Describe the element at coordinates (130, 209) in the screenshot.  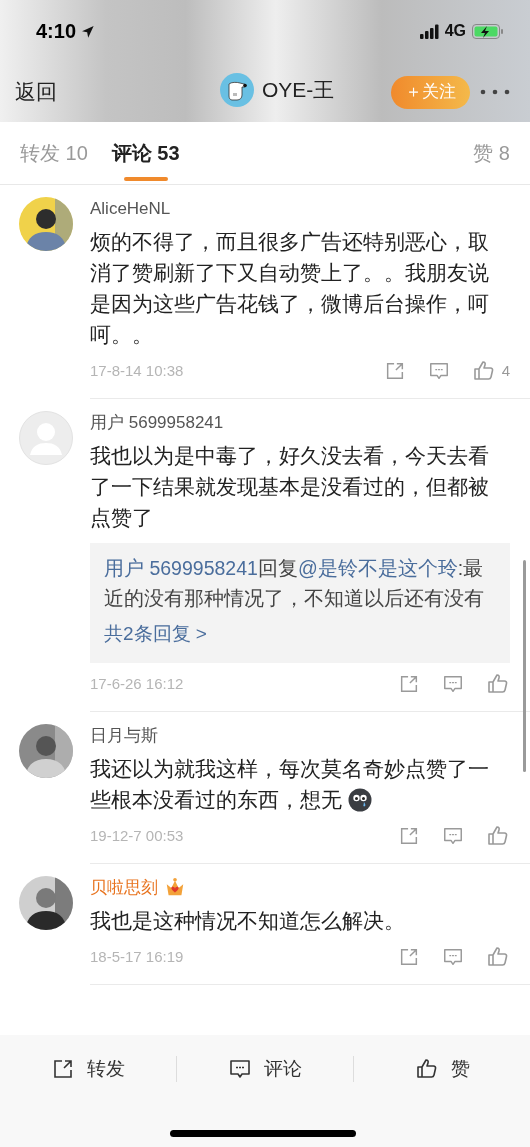
I see `user-name: AliceHeNL` at that location.